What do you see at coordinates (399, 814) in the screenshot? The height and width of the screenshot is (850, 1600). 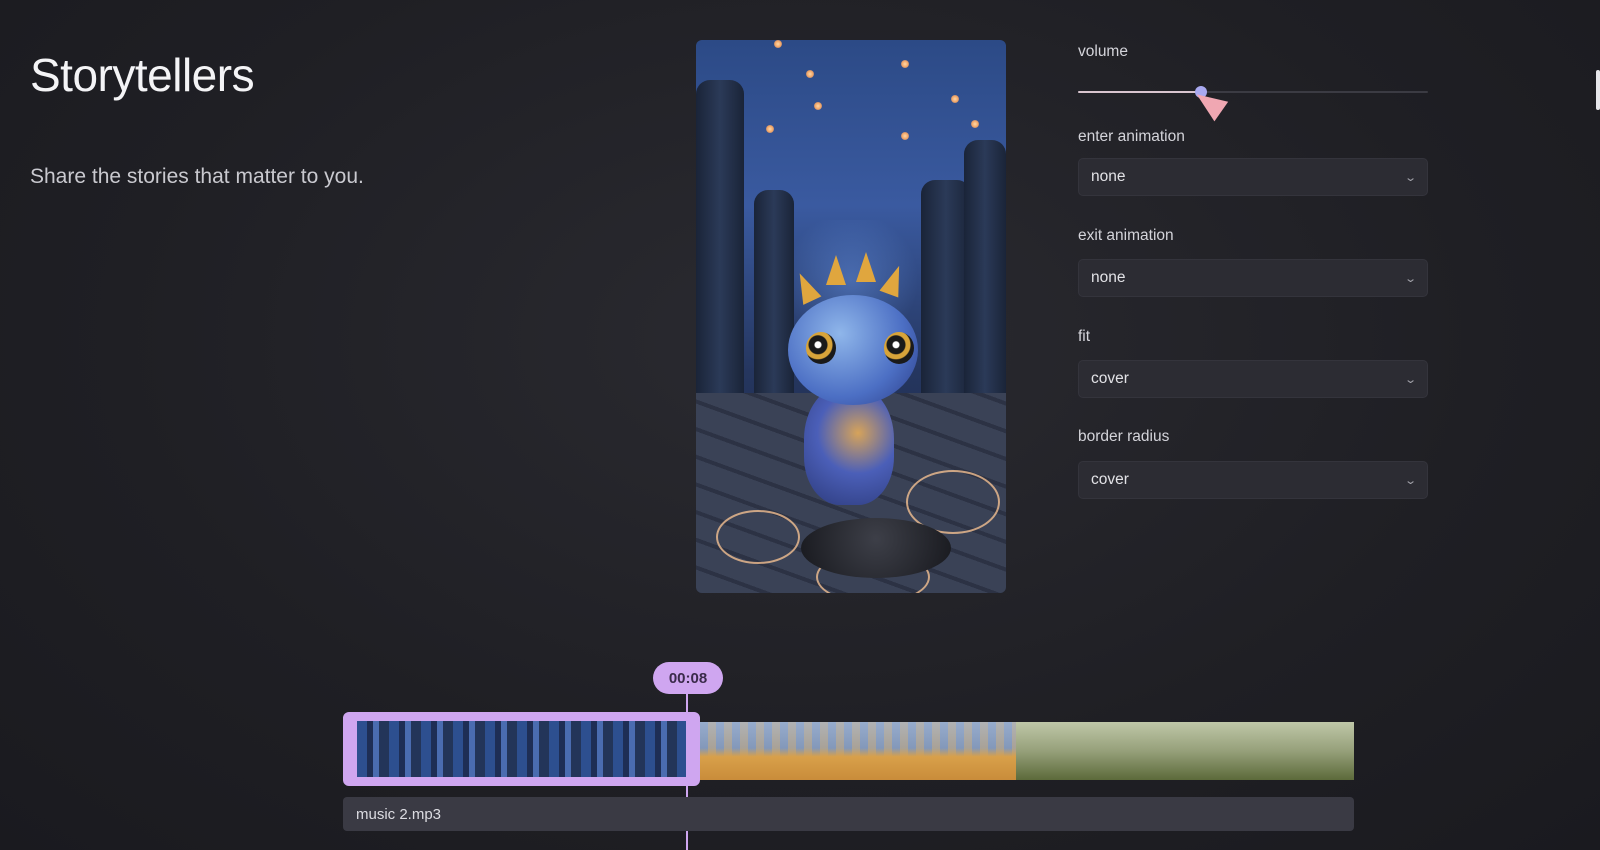 I see `audio-track-label: music 2.mp3` at bounding box center [399, 814].